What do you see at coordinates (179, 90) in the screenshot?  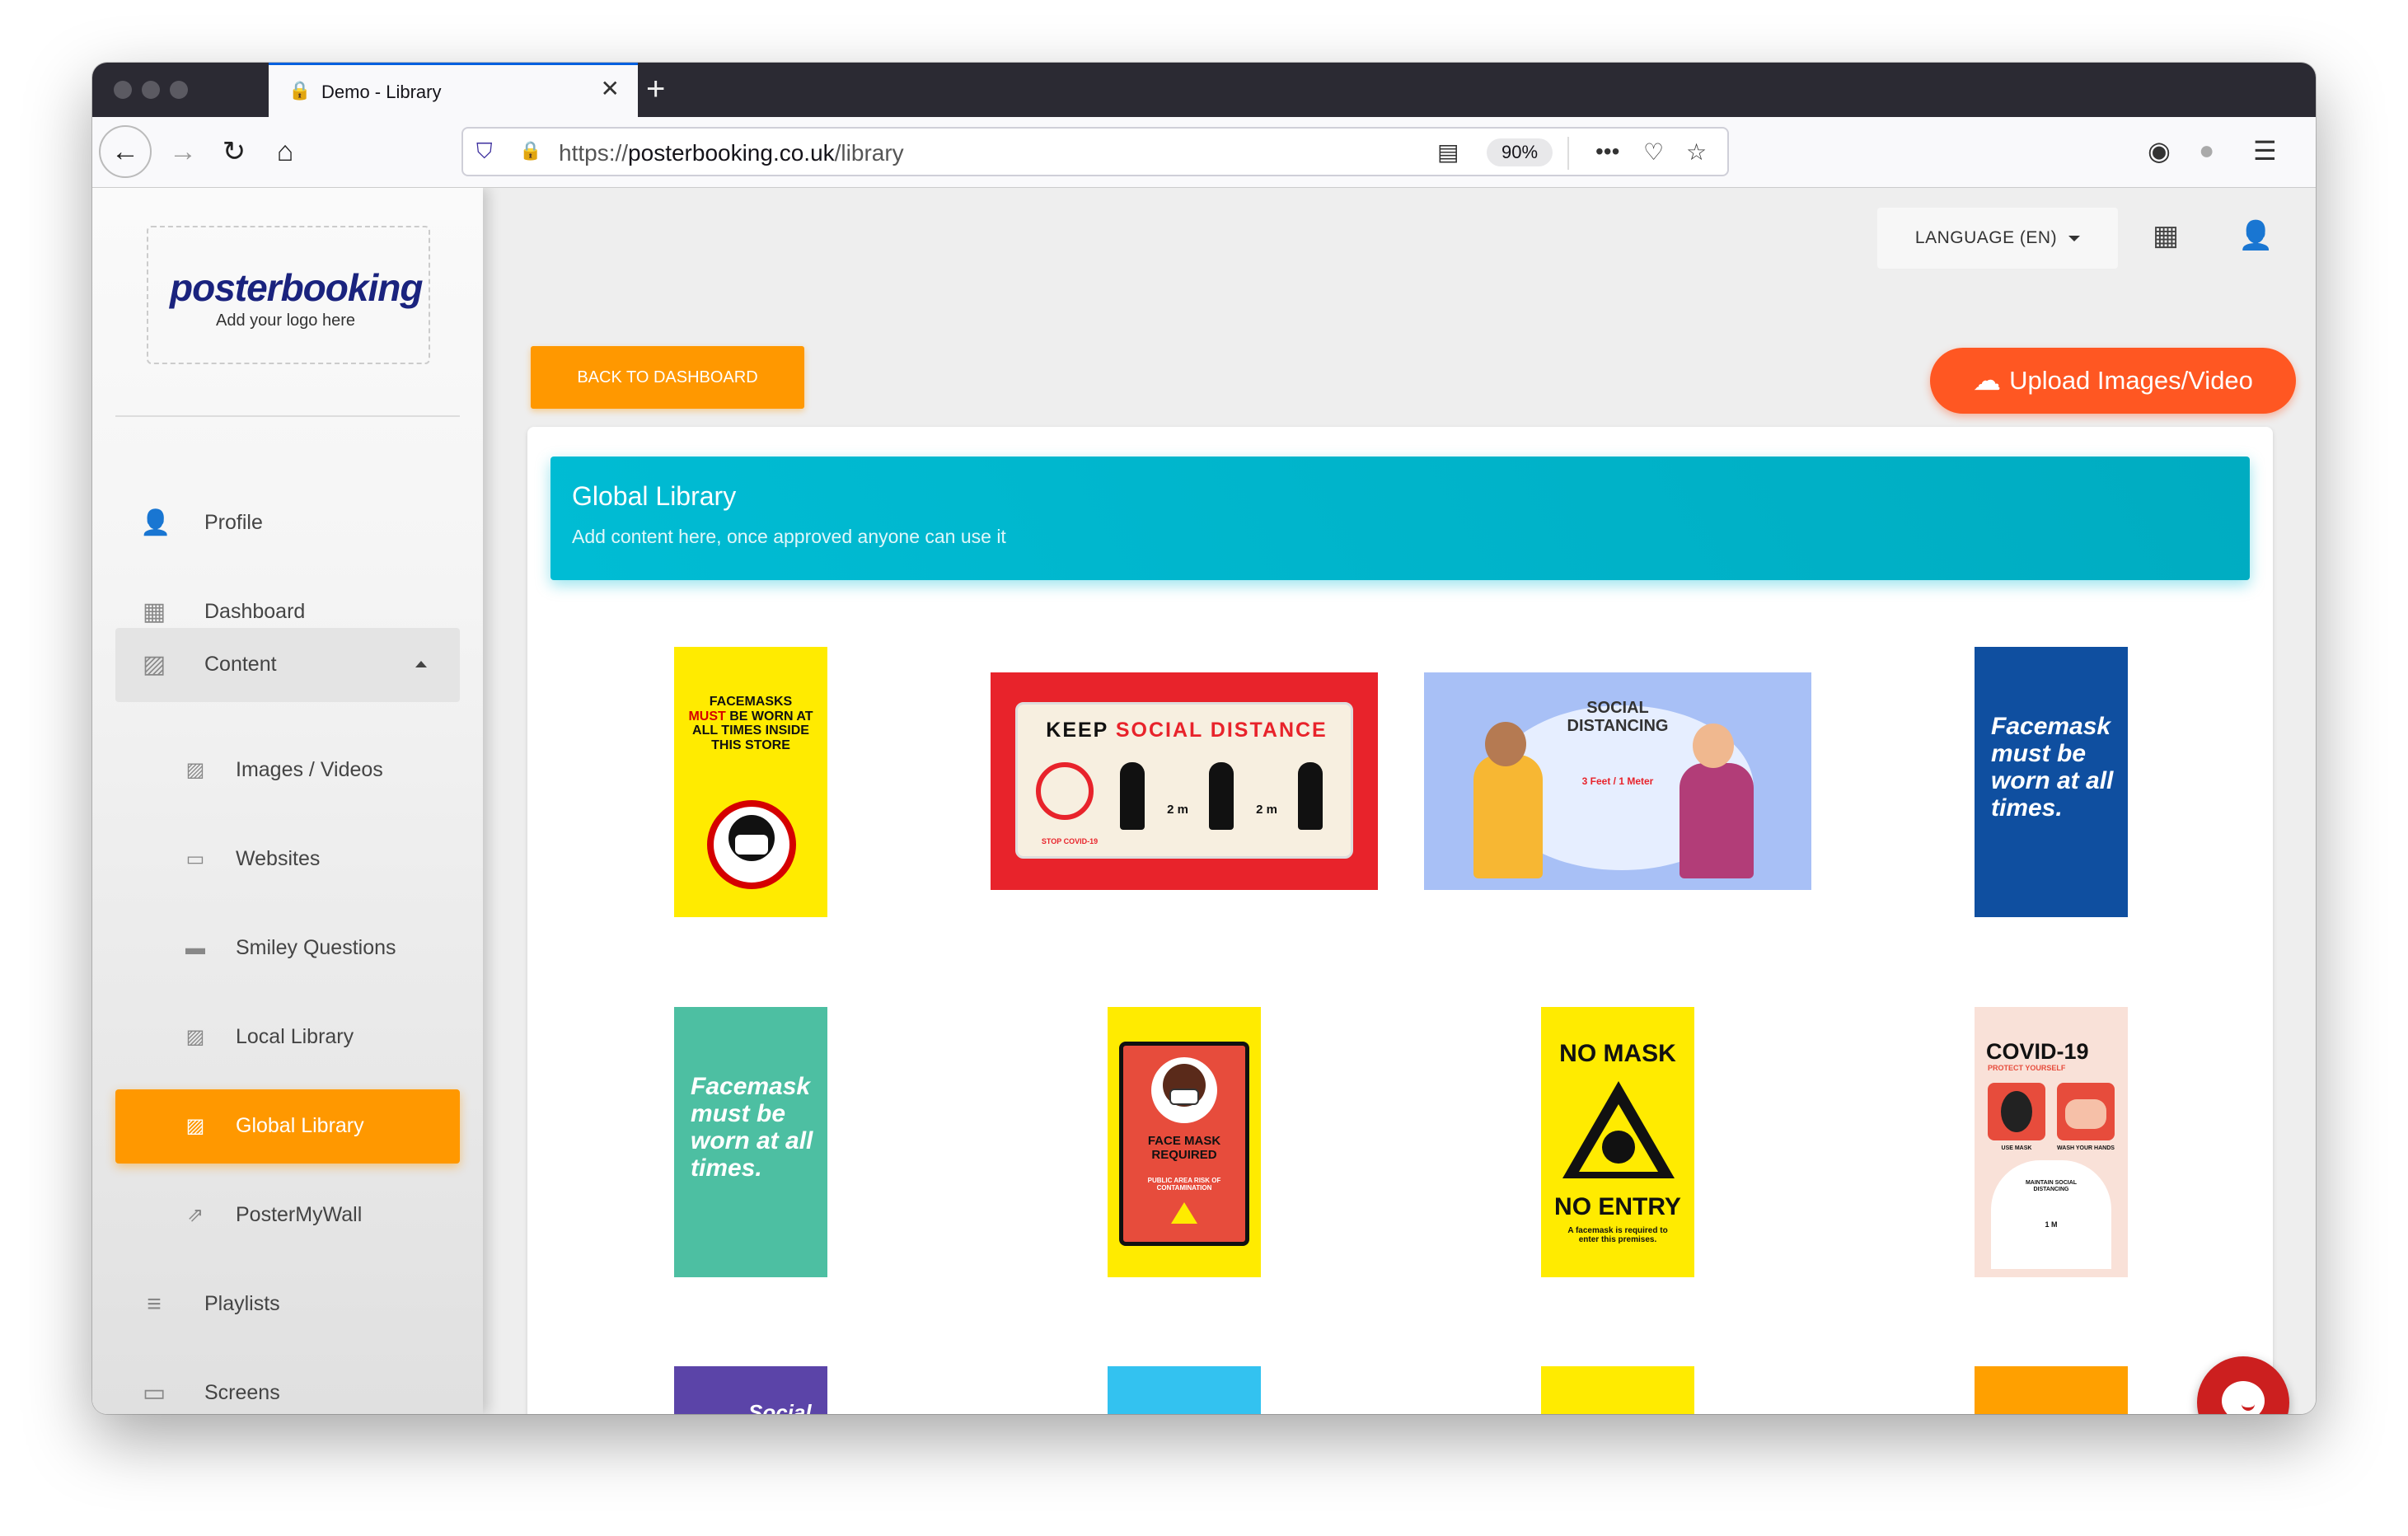 I see `maximize-window-dot` at bounding box center [179, 90].